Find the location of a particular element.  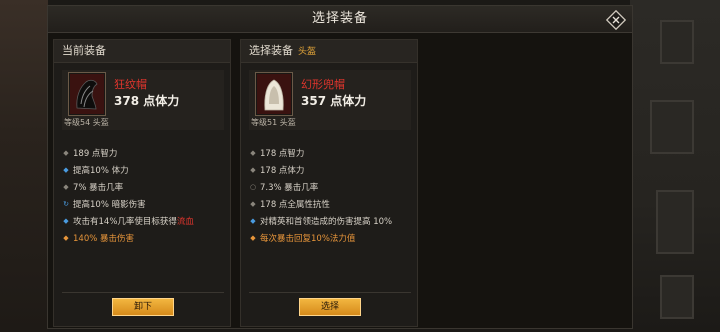

select-panel-header: 选择装备 头盔 is located at coordinates (329, 51).